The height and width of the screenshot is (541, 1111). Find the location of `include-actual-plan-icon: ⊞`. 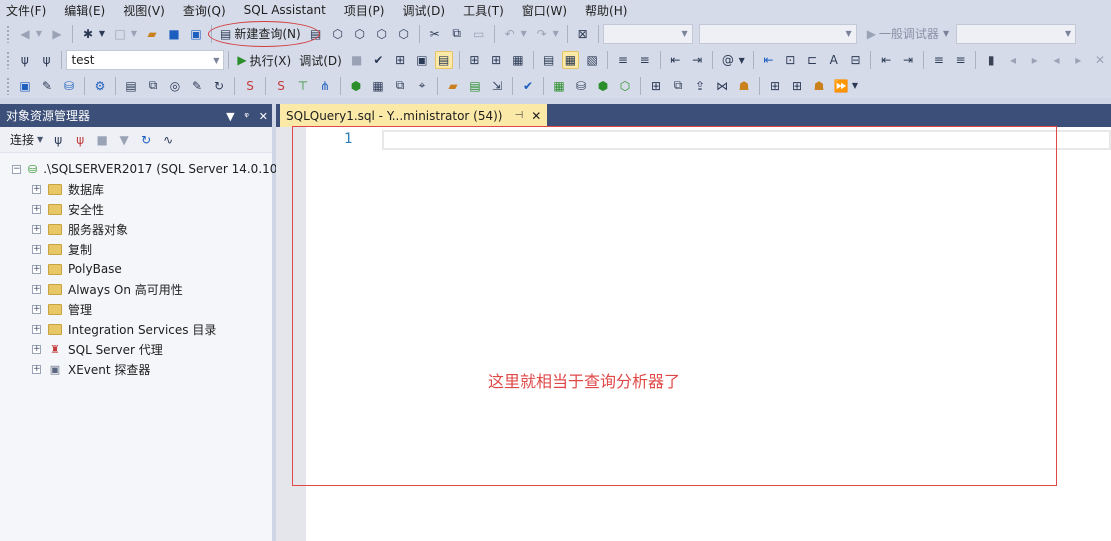

include-actual-plan-icon: ⊞ is located at coordinates (475, 60).